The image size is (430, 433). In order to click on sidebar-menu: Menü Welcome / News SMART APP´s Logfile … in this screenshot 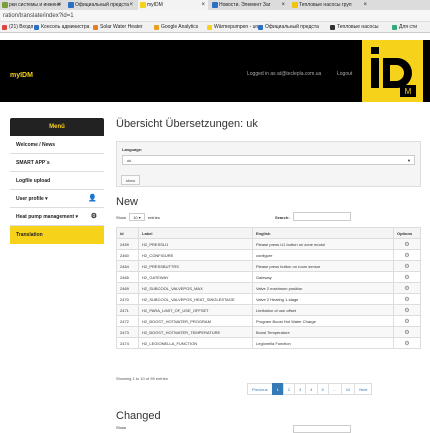, I will do `click(57, 181)`.